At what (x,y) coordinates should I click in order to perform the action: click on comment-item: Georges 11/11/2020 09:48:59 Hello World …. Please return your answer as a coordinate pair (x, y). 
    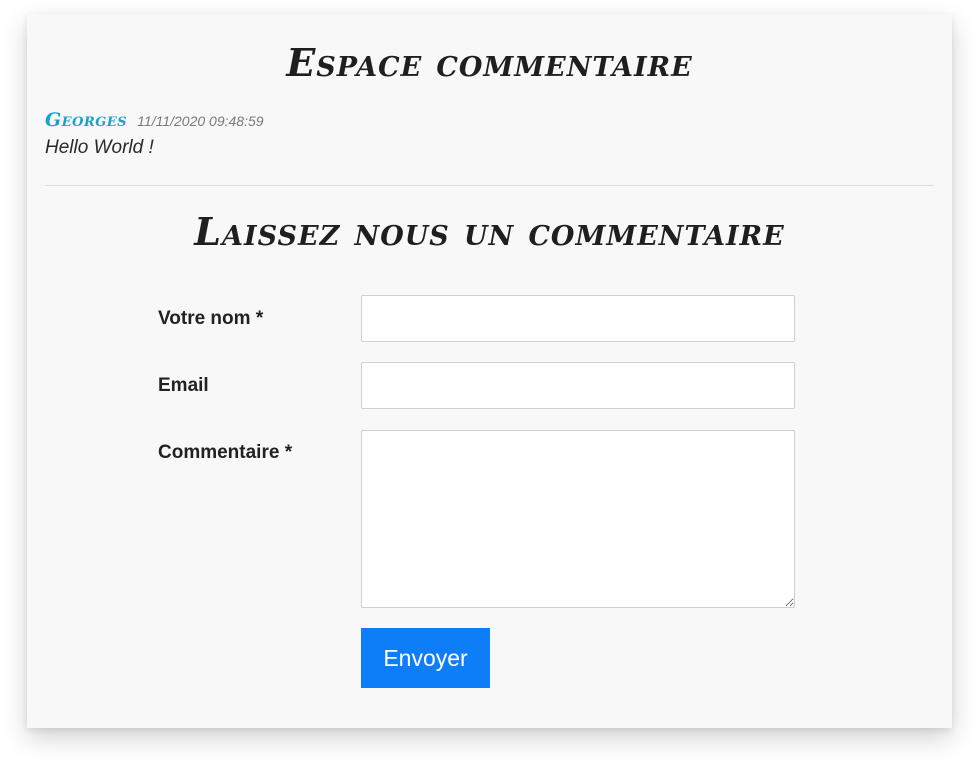
    Looking at the image, I should click on (490, 134).